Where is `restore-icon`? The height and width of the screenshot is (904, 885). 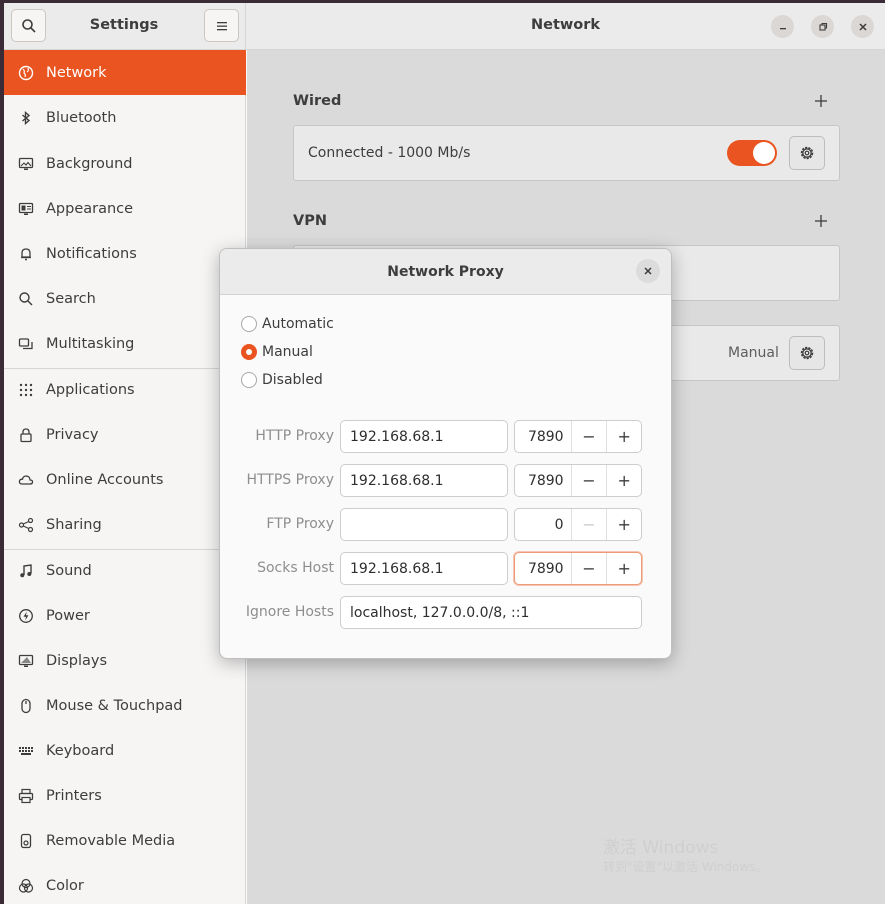 restore-icon is located at coordinates (822, 26).